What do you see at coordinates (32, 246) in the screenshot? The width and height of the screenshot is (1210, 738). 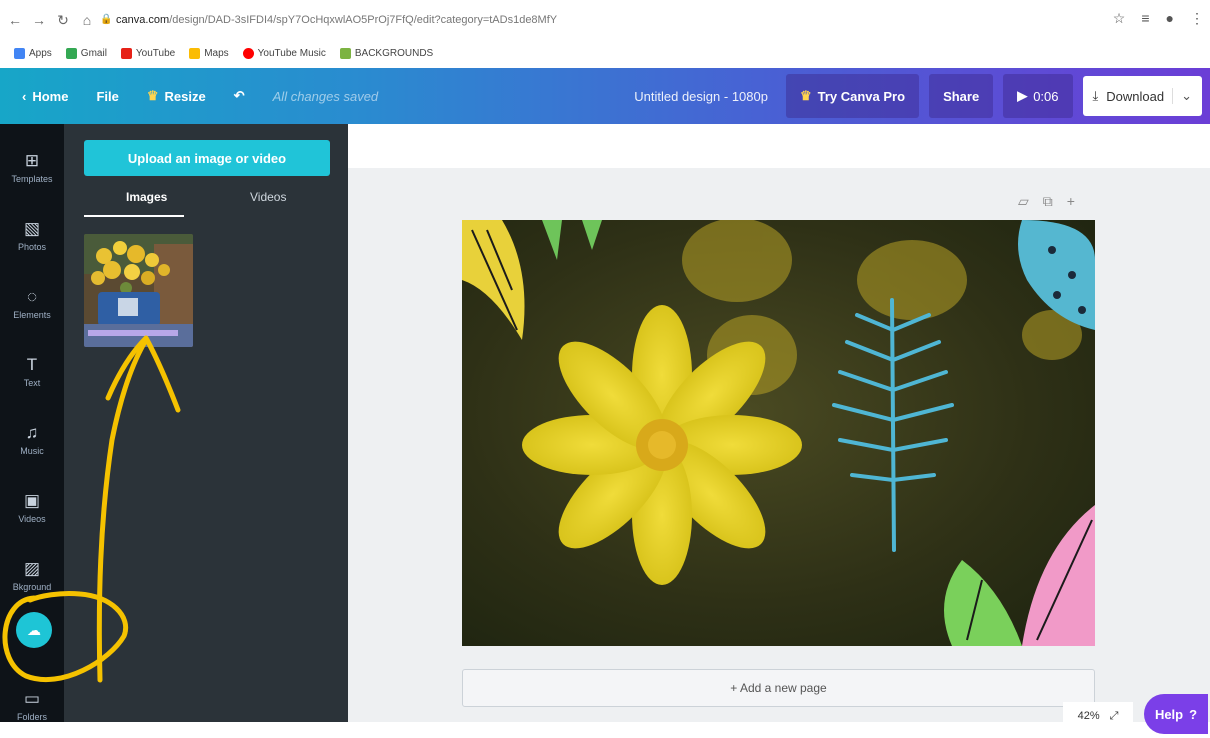 I see `sidebar-item-label: Photos` at bounding box center [32, 246].